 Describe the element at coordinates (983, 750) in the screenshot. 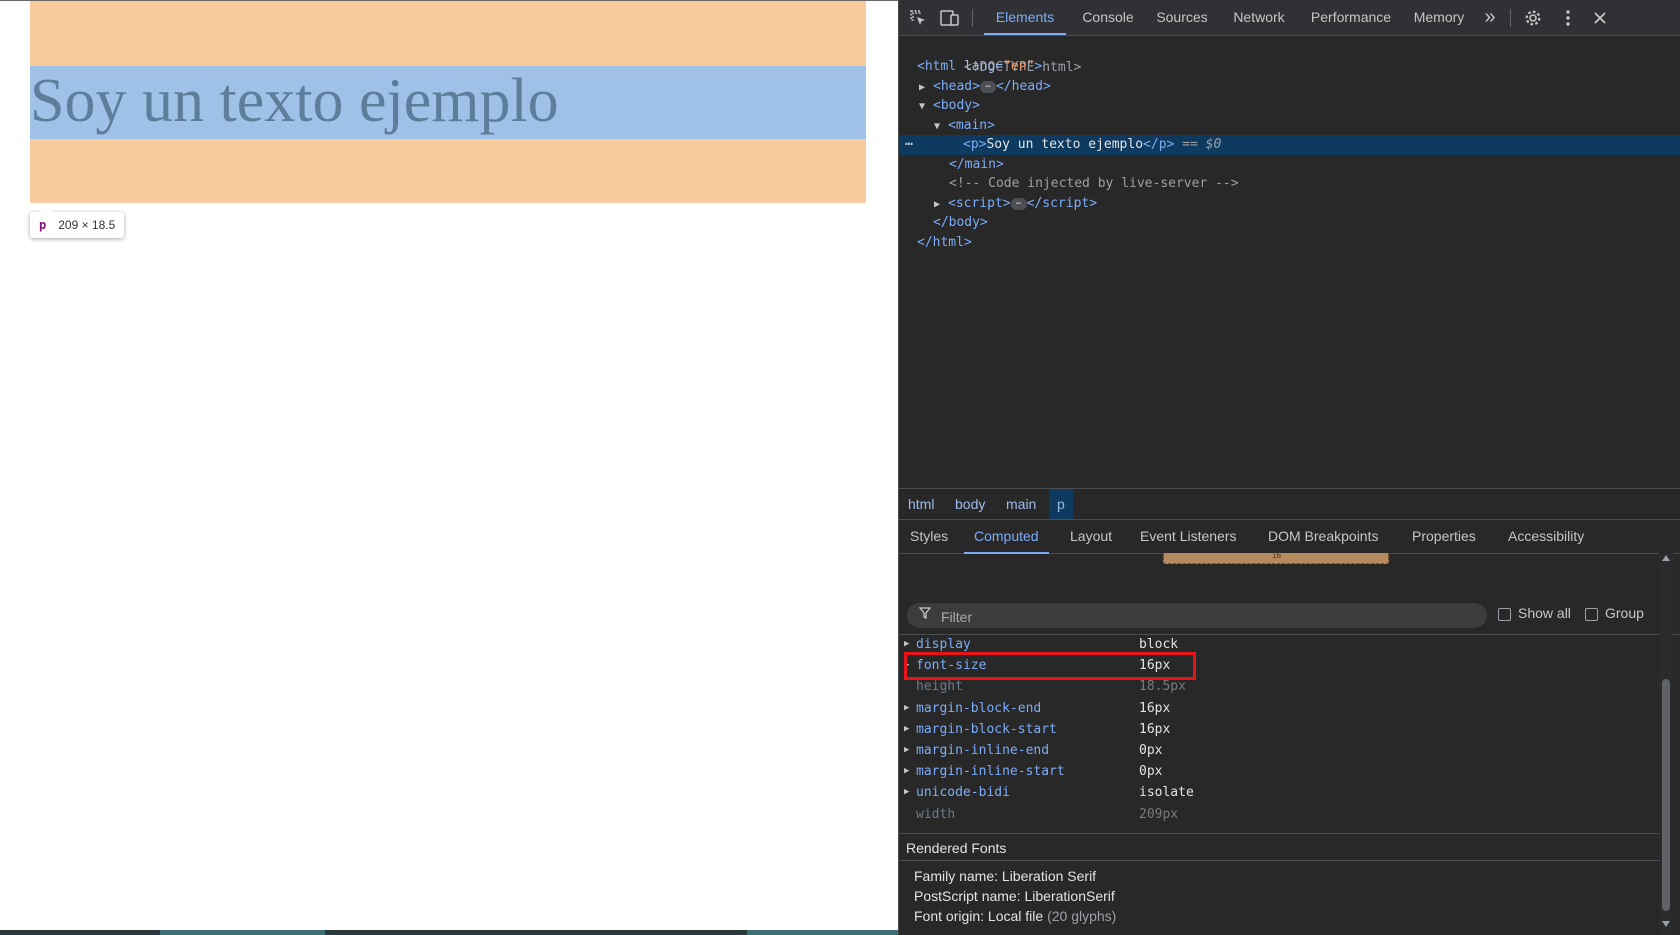

I see `property-name: margin-inline-end` at that location.